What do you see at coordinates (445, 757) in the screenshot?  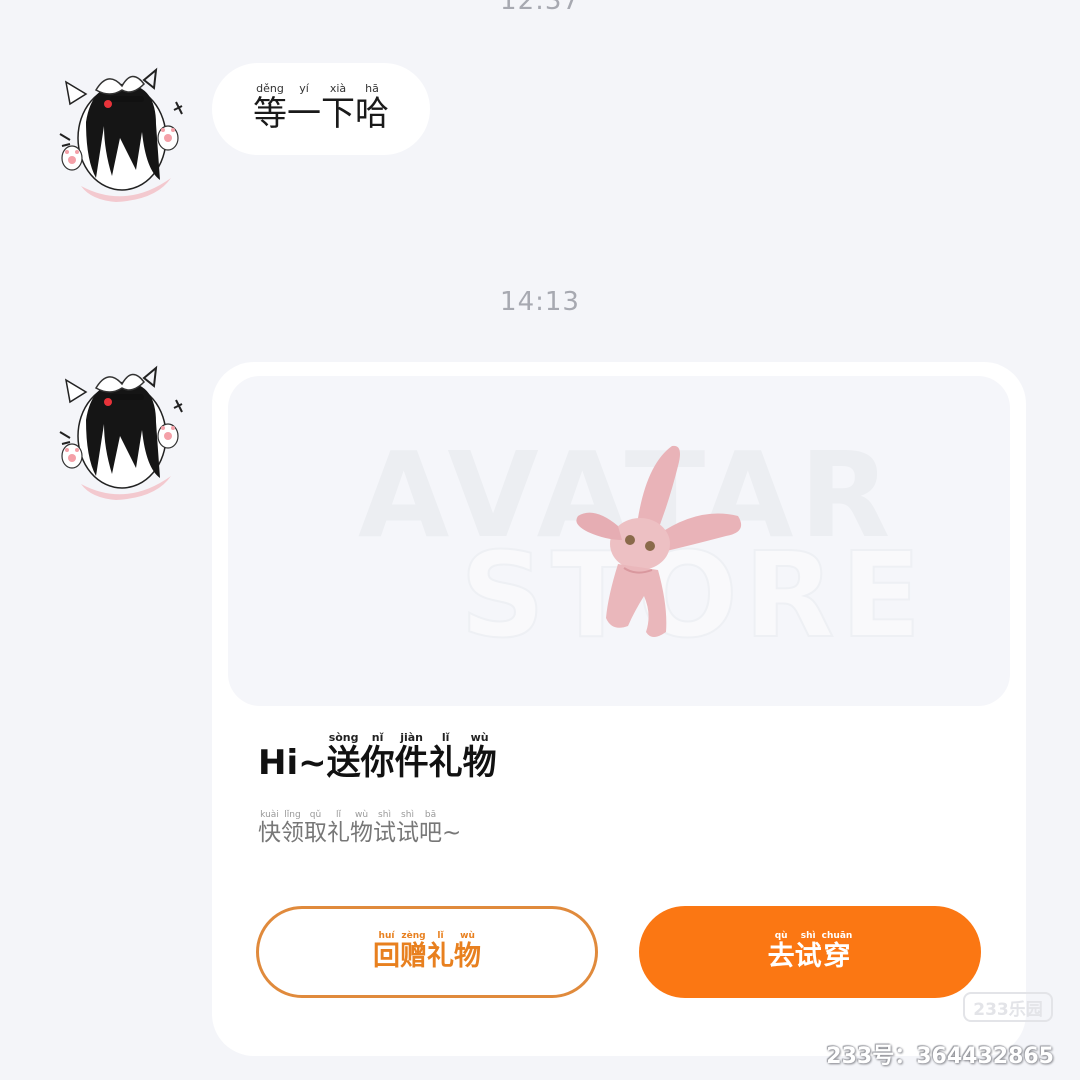 I see `gift-title-char: 礼lǐ` at bounding box center [445, 757].